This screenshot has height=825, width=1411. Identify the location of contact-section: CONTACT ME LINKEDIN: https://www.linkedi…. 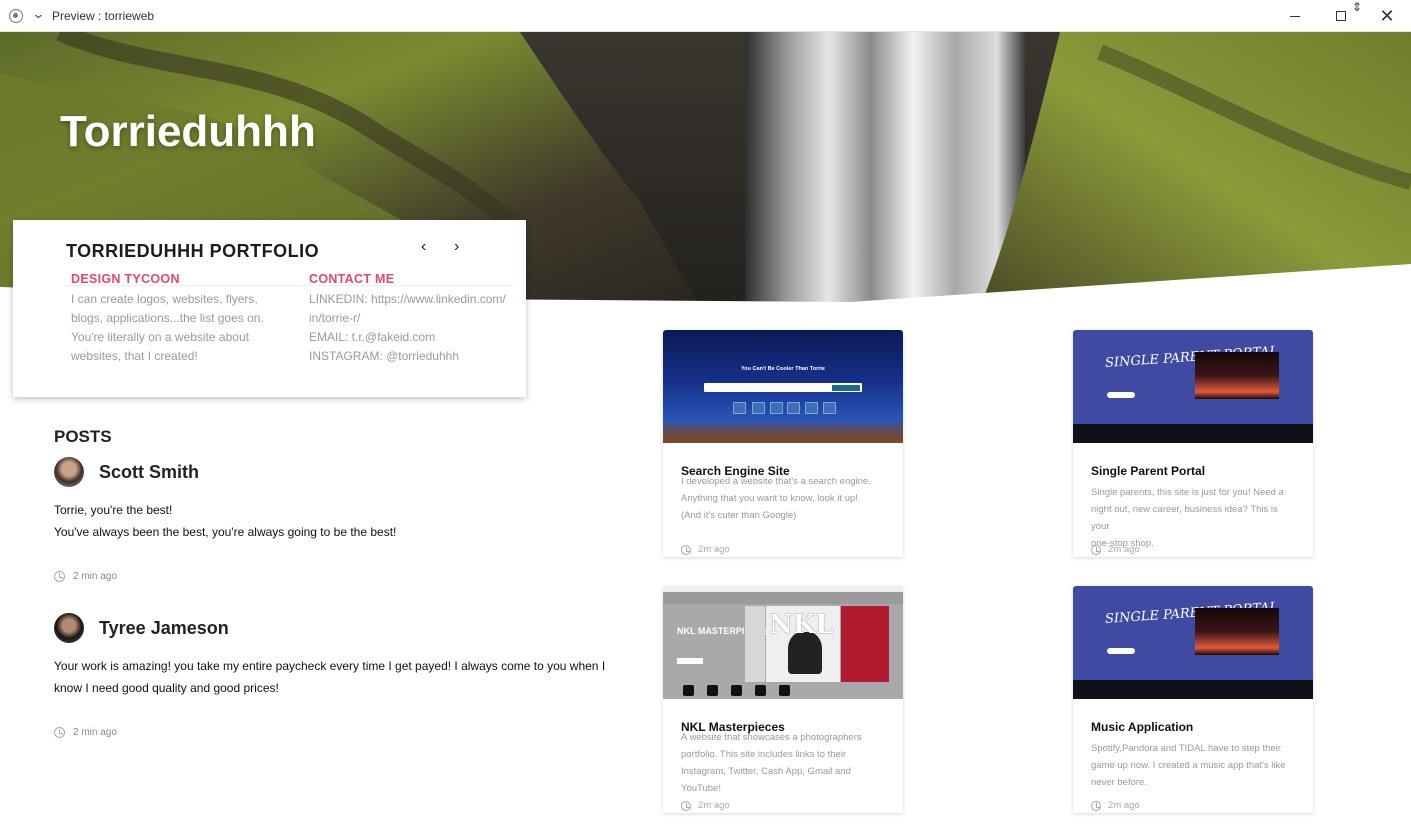
(419, 319).